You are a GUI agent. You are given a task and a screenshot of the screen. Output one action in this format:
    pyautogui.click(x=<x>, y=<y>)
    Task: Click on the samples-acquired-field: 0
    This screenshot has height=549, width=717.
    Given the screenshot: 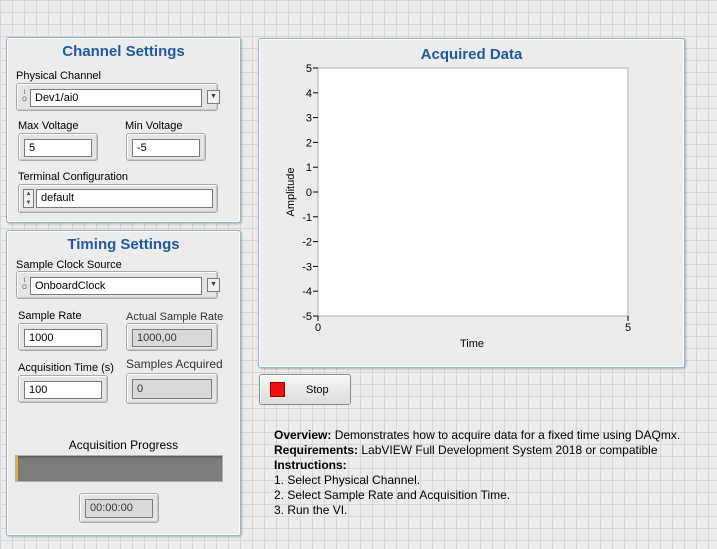 What is the action you would take?
    pyautogui.click(x=172, y=389)
    